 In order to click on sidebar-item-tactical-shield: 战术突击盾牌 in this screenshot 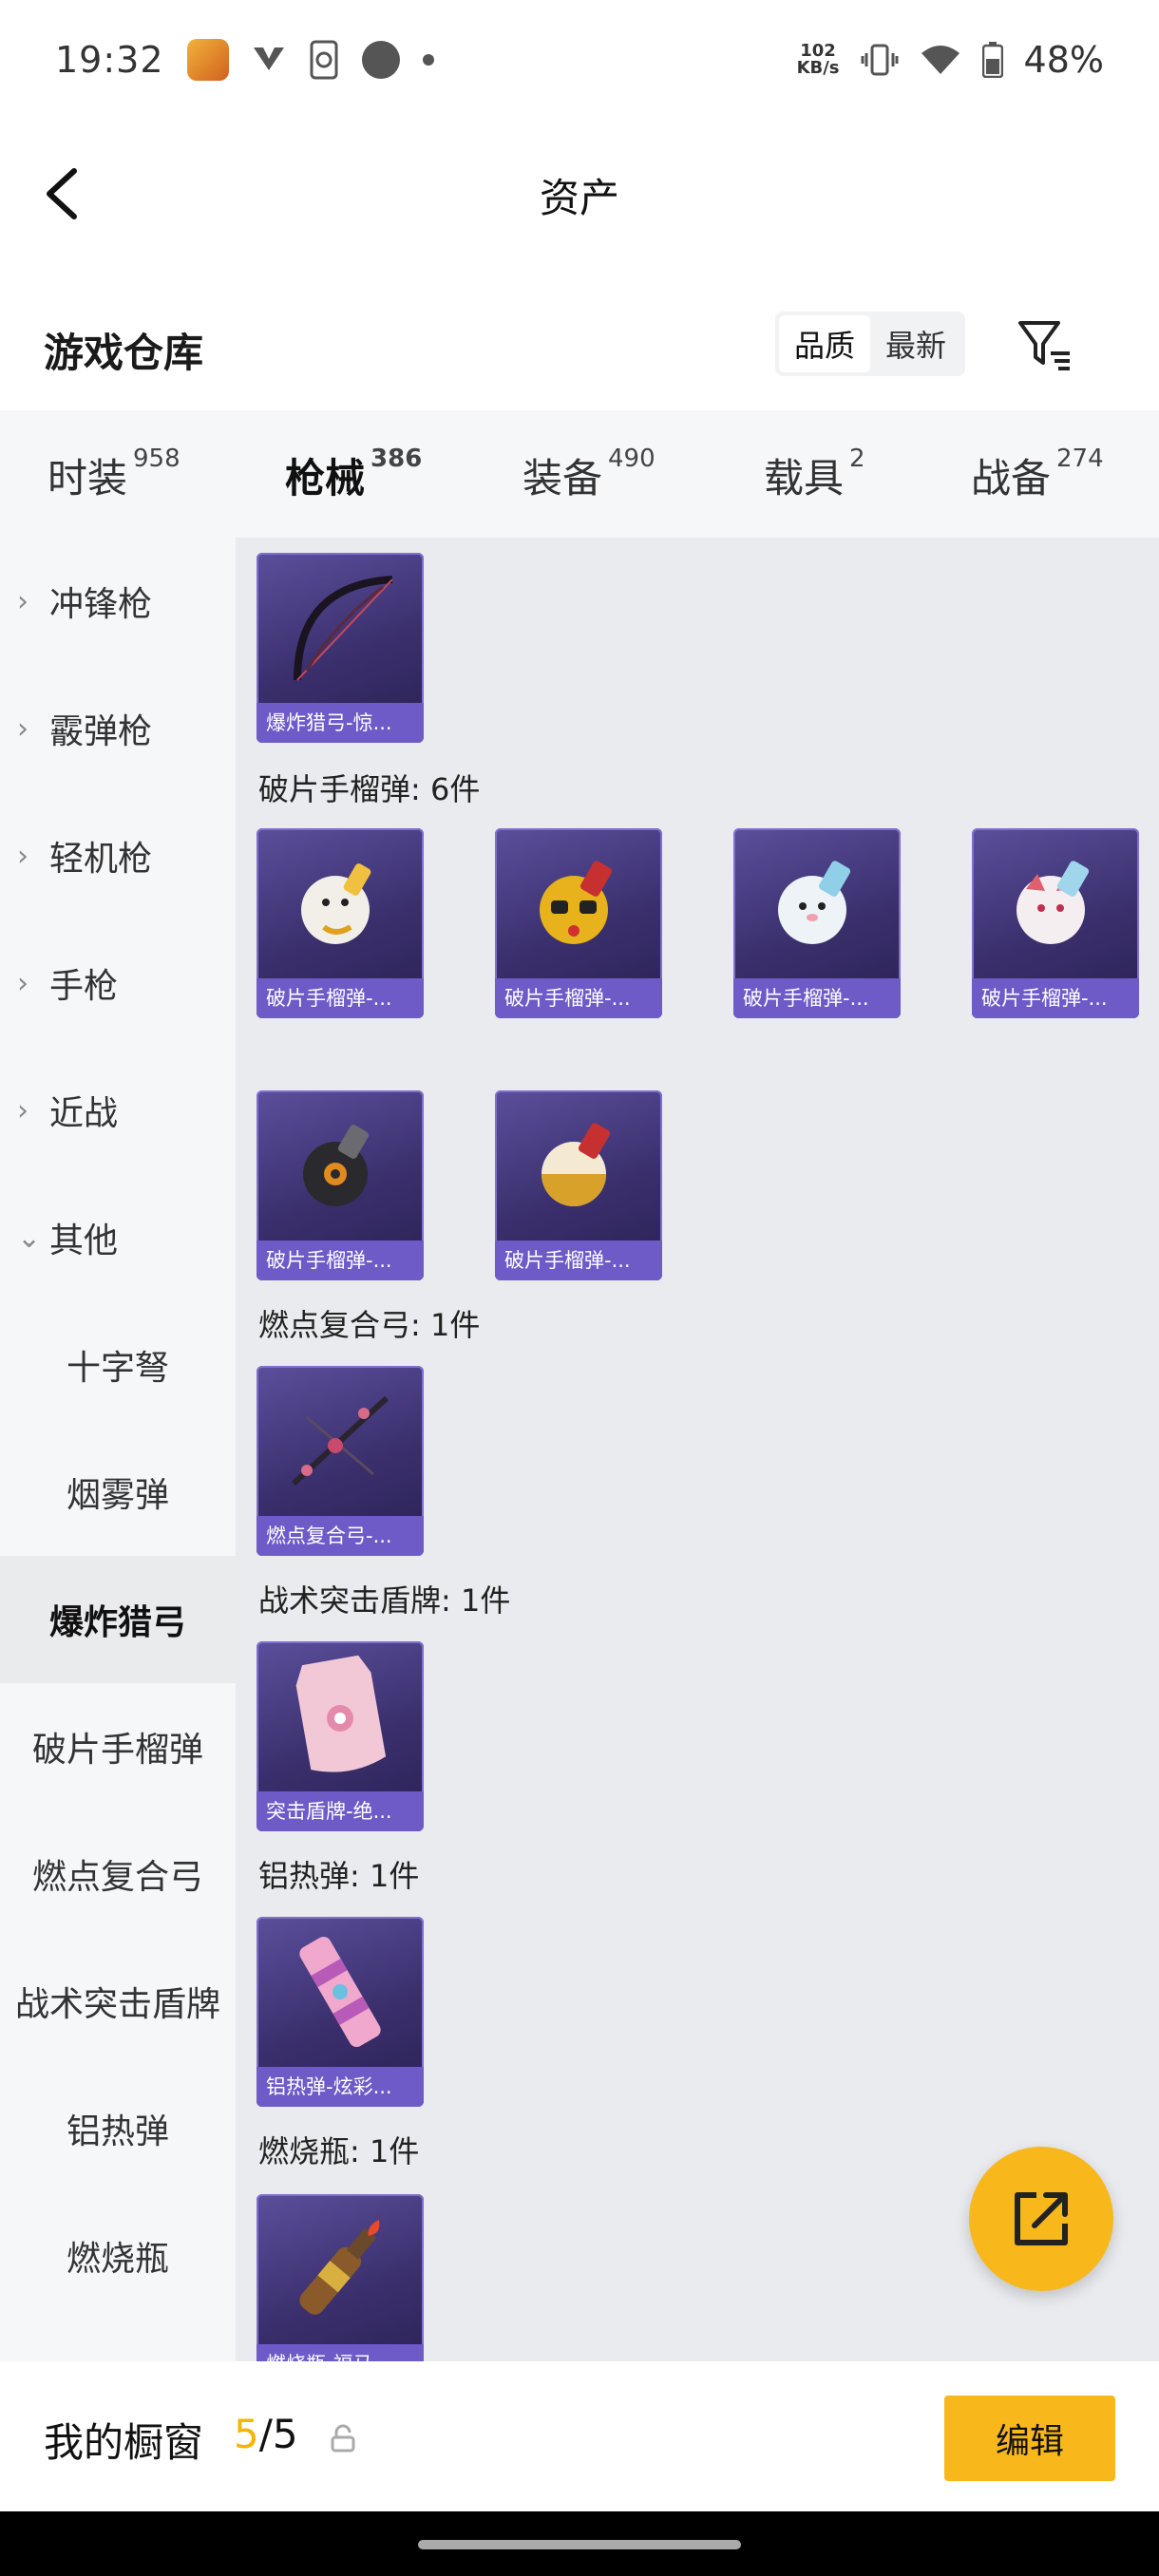, I will do `click(118, 2002)`.